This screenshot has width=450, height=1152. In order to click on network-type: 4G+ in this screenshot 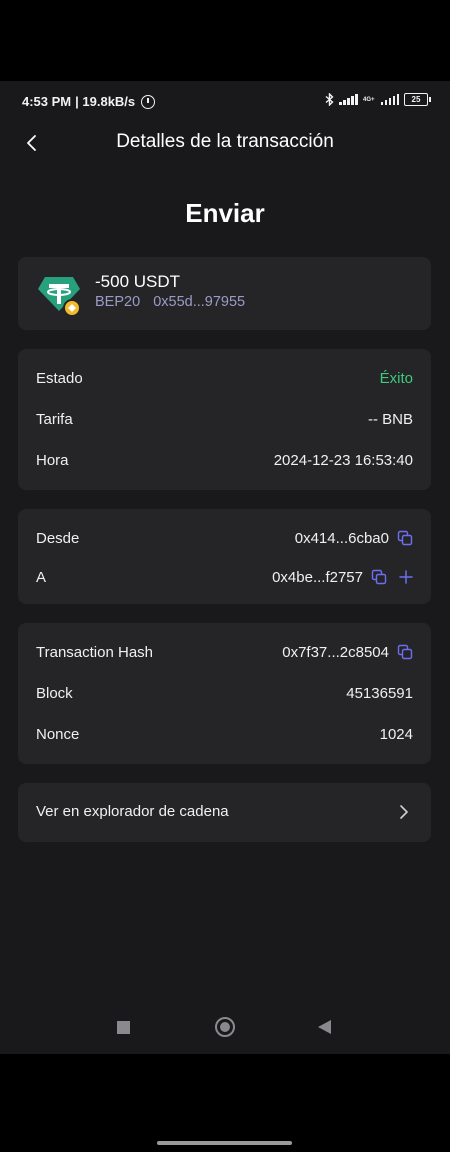, I will do `click(368, 99)`.